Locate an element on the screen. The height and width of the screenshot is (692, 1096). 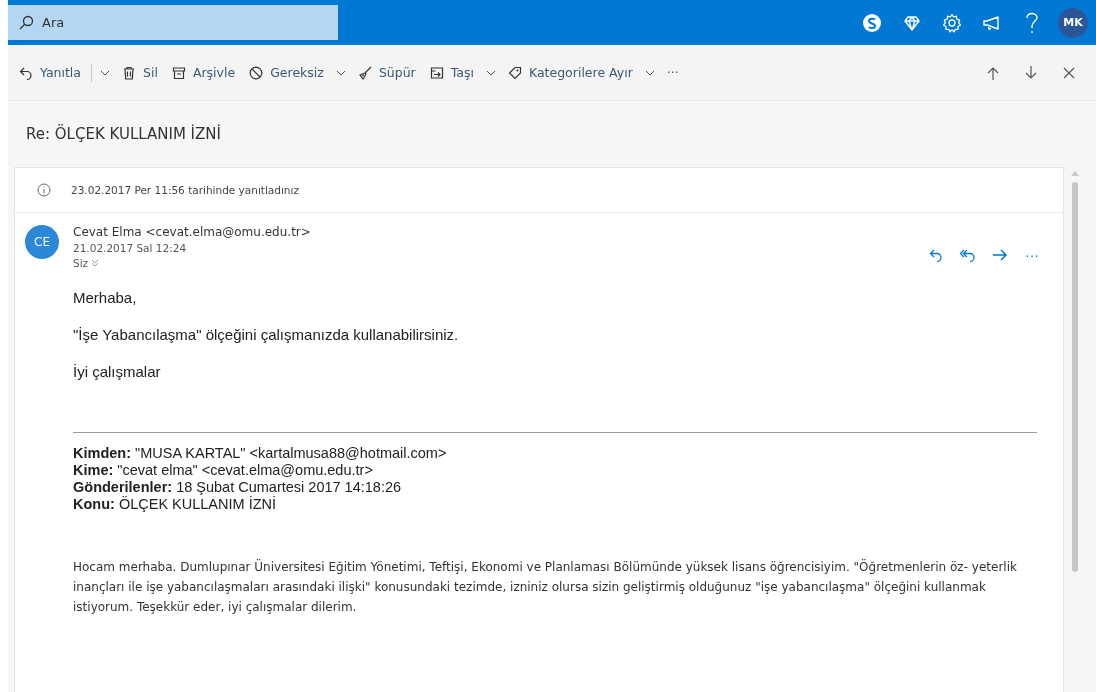
toolbar-button: Sil is located at coordinates (140, 72).